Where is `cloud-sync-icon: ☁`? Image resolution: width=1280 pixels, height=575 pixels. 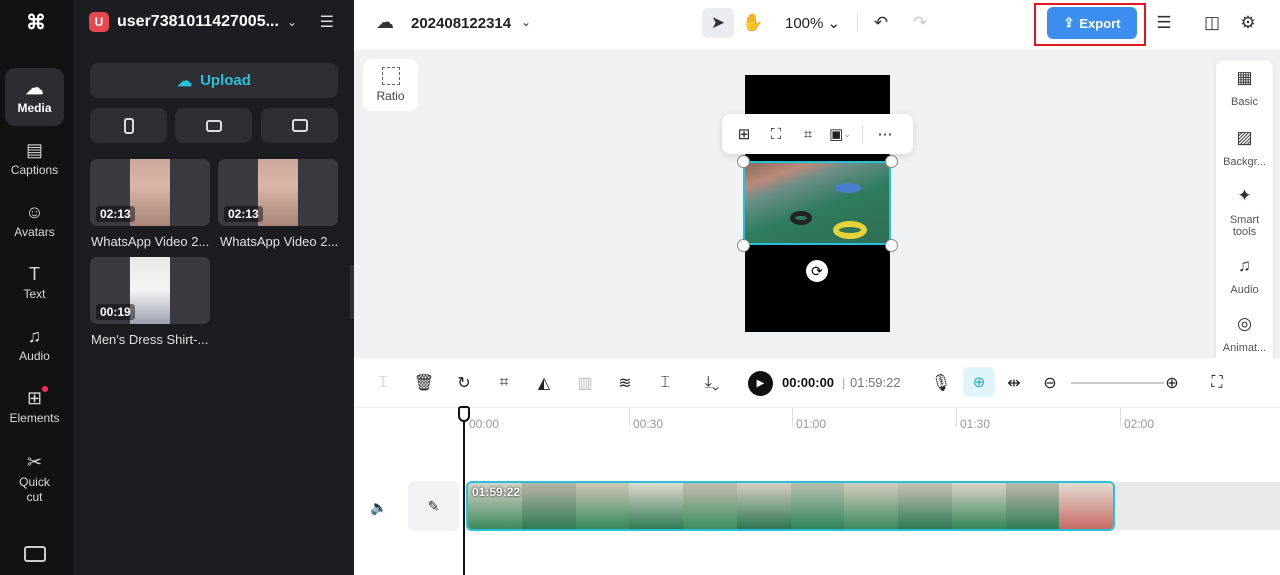 cloud-sync-icon: ☁ is located at coordinates (385, 22).